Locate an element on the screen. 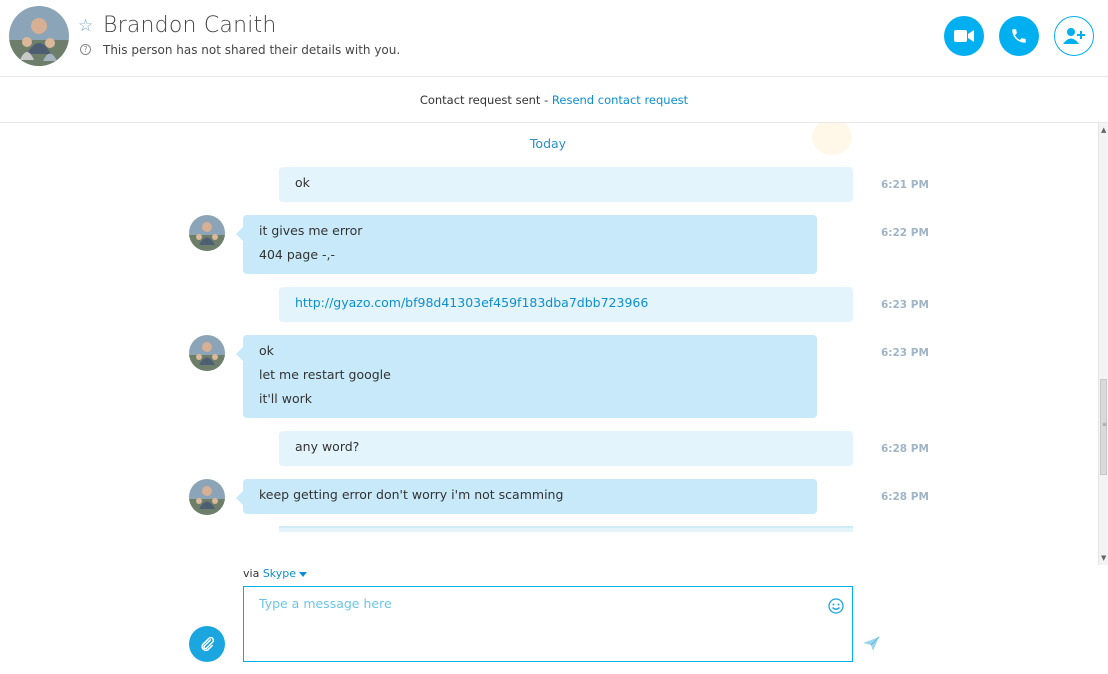  add-people-button is located at coordinates (1074, 36).